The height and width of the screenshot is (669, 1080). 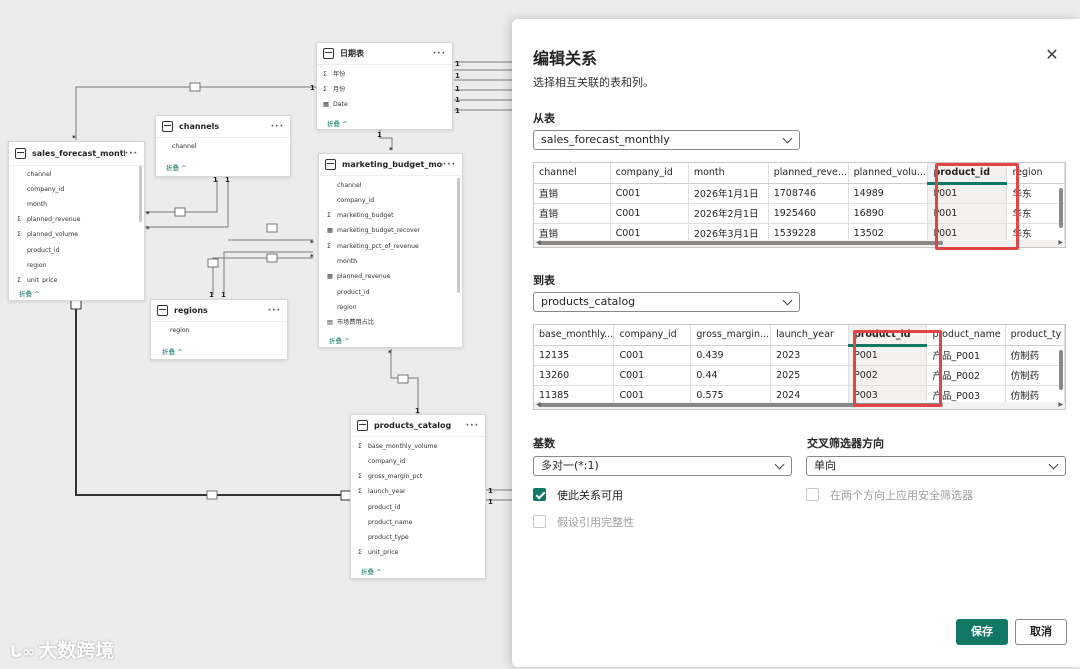 I want to click on column-header: launch_year, so click(x=809, y=335).